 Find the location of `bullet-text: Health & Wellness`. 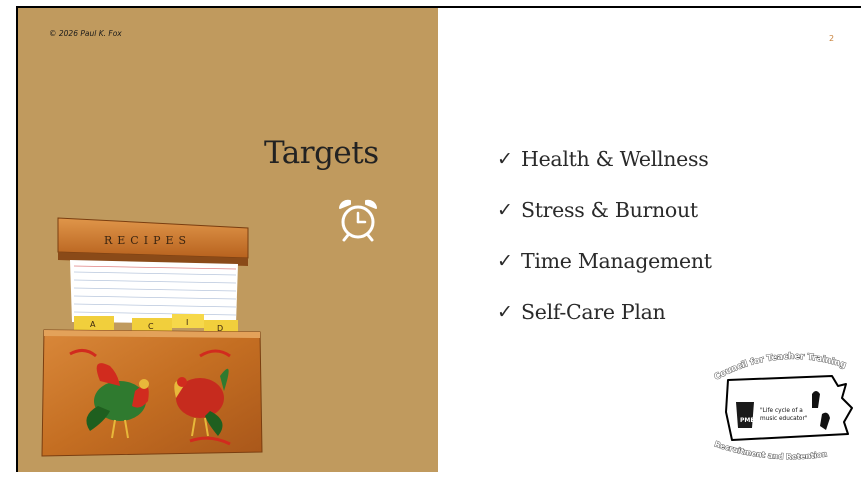

bullet-text: Health & Wellness is located at coordinates (615, 158).